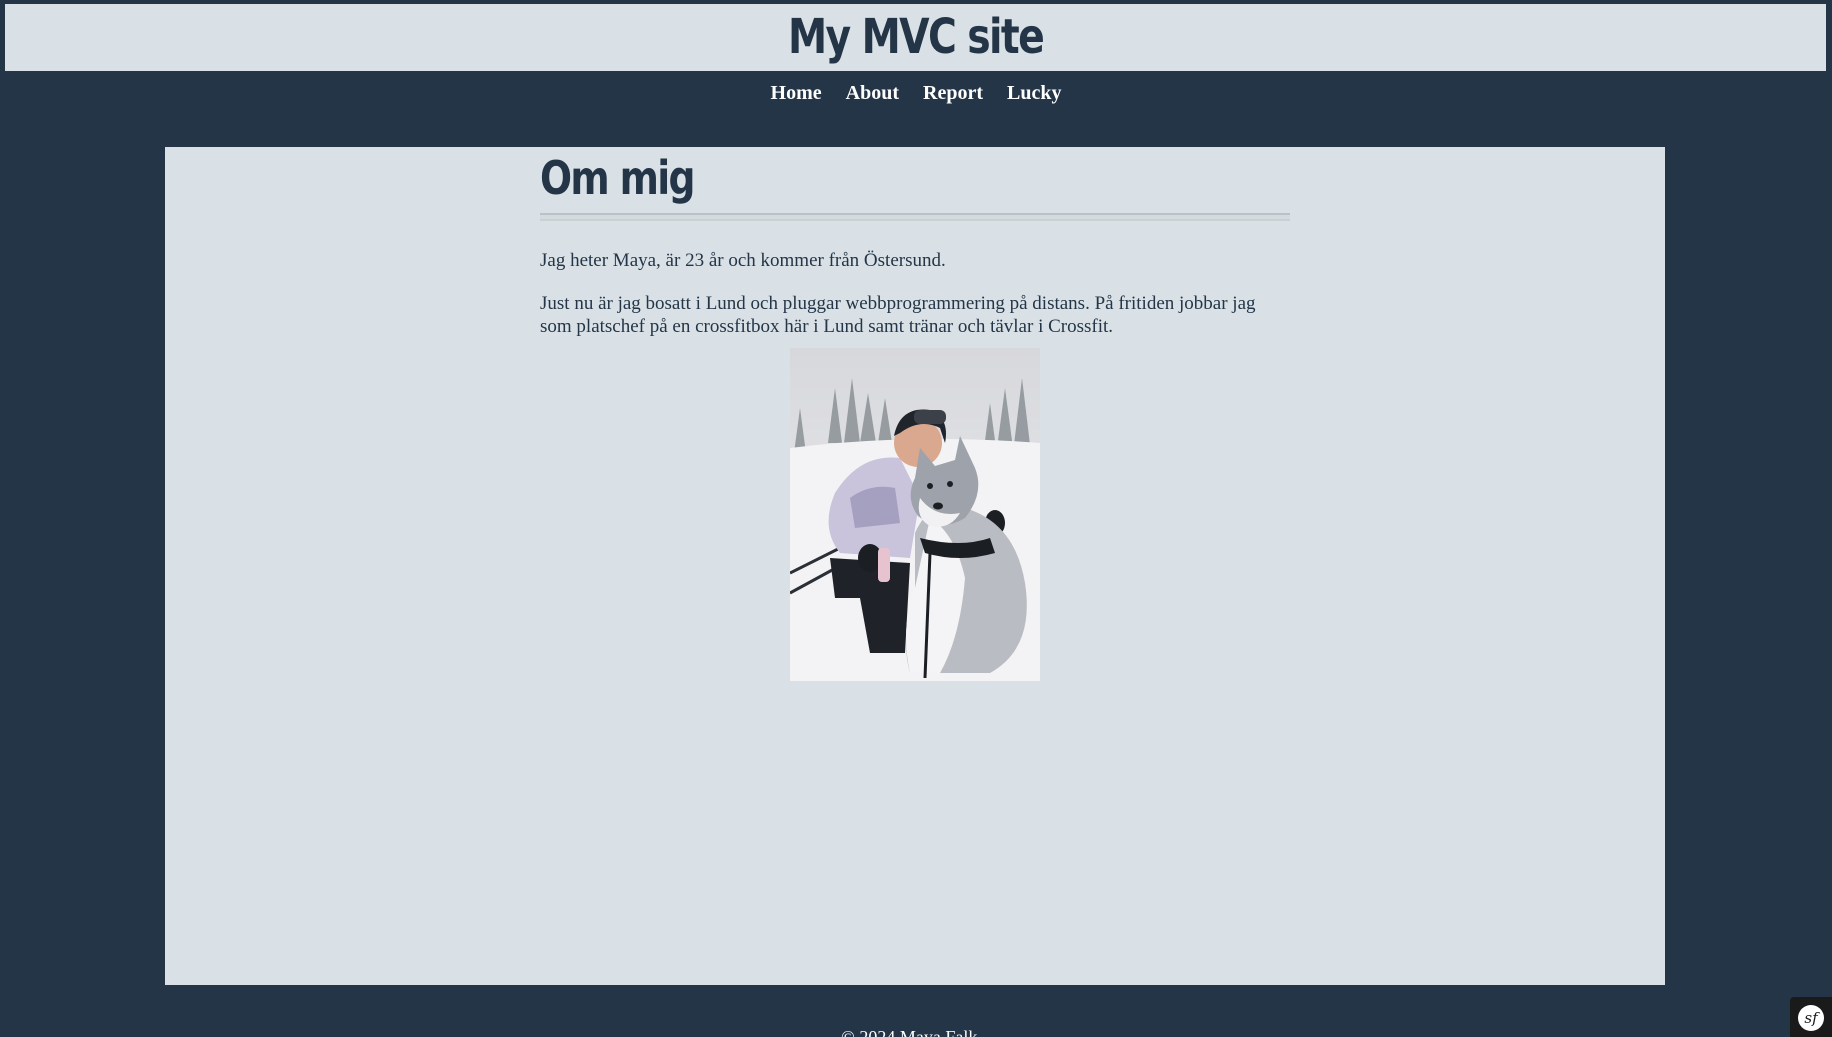  I want to click on site-header: My MVC site, so click(915, 37).